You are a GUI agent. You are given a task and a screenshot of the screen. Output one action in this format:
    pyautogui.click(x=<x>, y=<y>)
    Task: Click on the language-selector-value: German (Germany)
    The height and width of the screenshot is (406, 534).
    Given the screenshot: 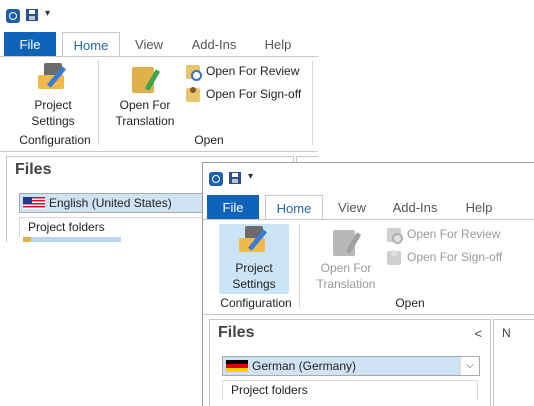 What is the action you would take?
    pyautogui.click(x=304, y=366)
    